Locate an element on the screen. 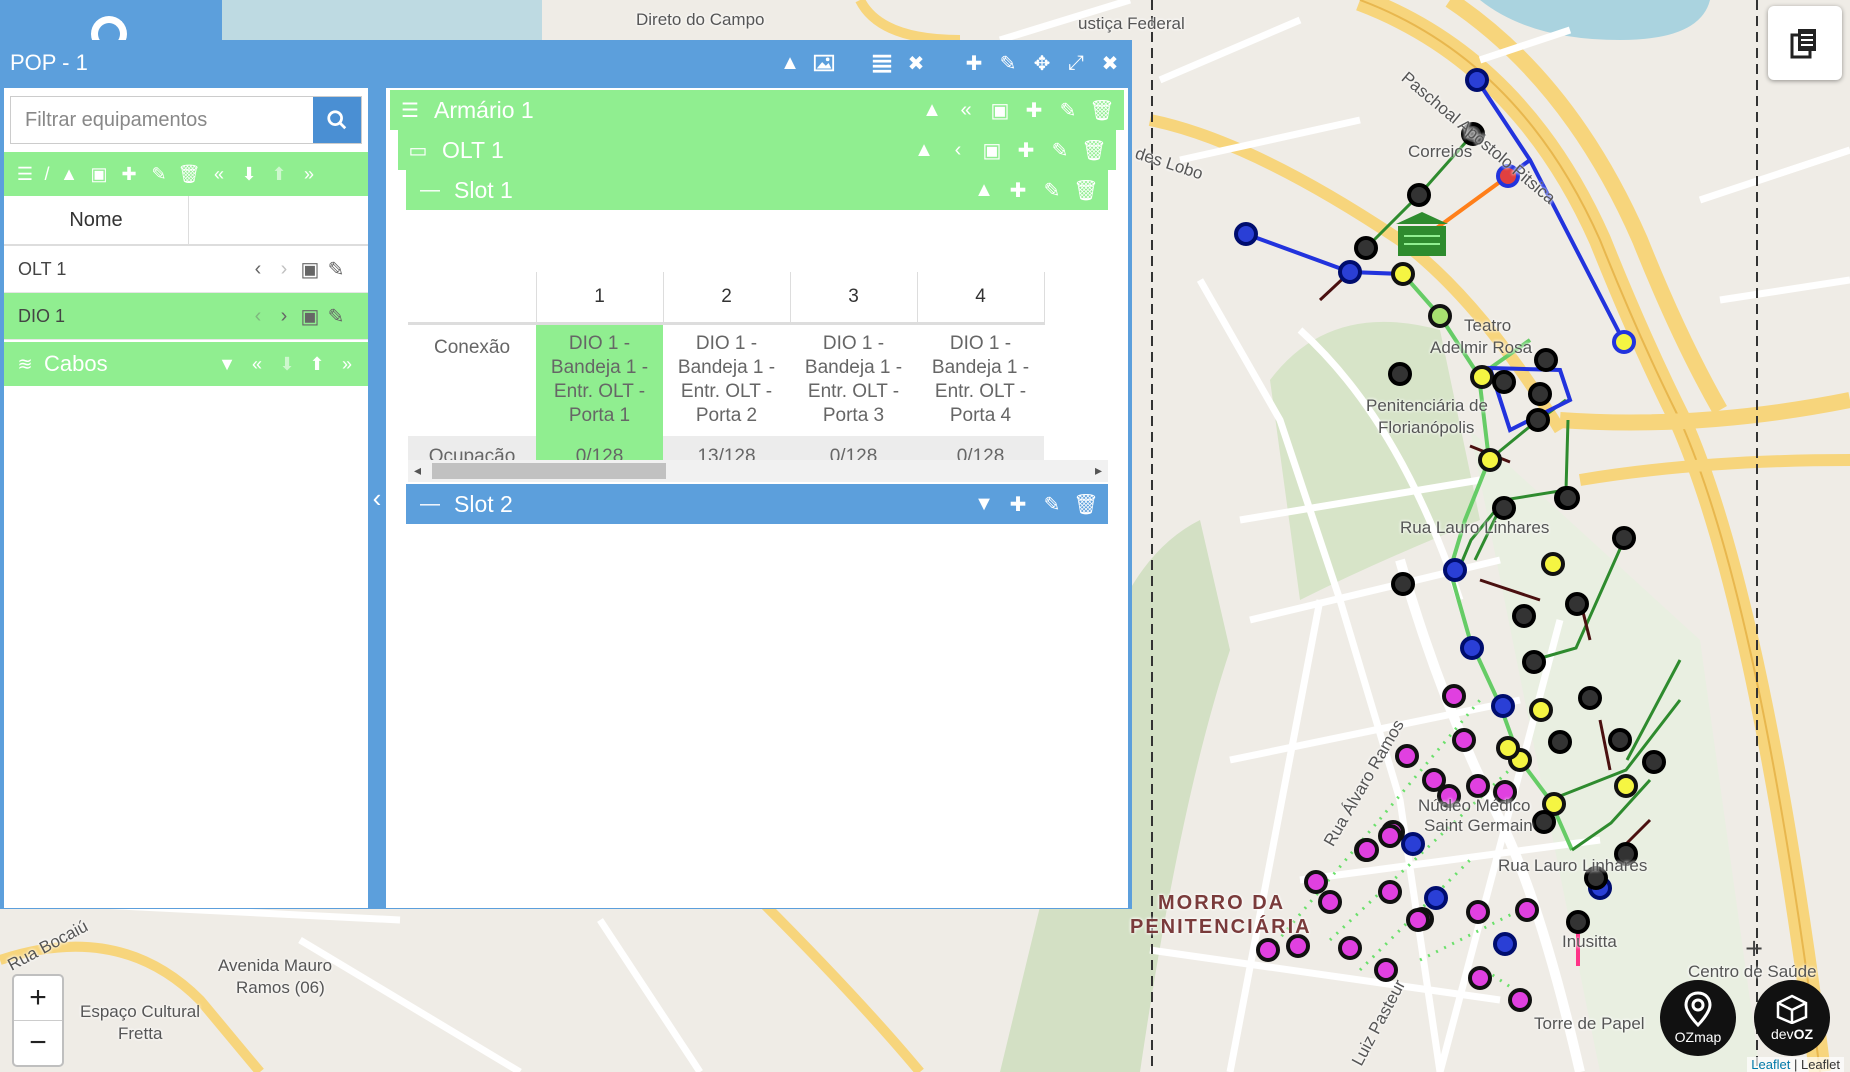 The height and width of the screenshot is (1072, 1850). port-connection-cell: DIO 1 - Bandeja 1 - Entr. OLT - Porta 4 is located at coordinates (980, 380).